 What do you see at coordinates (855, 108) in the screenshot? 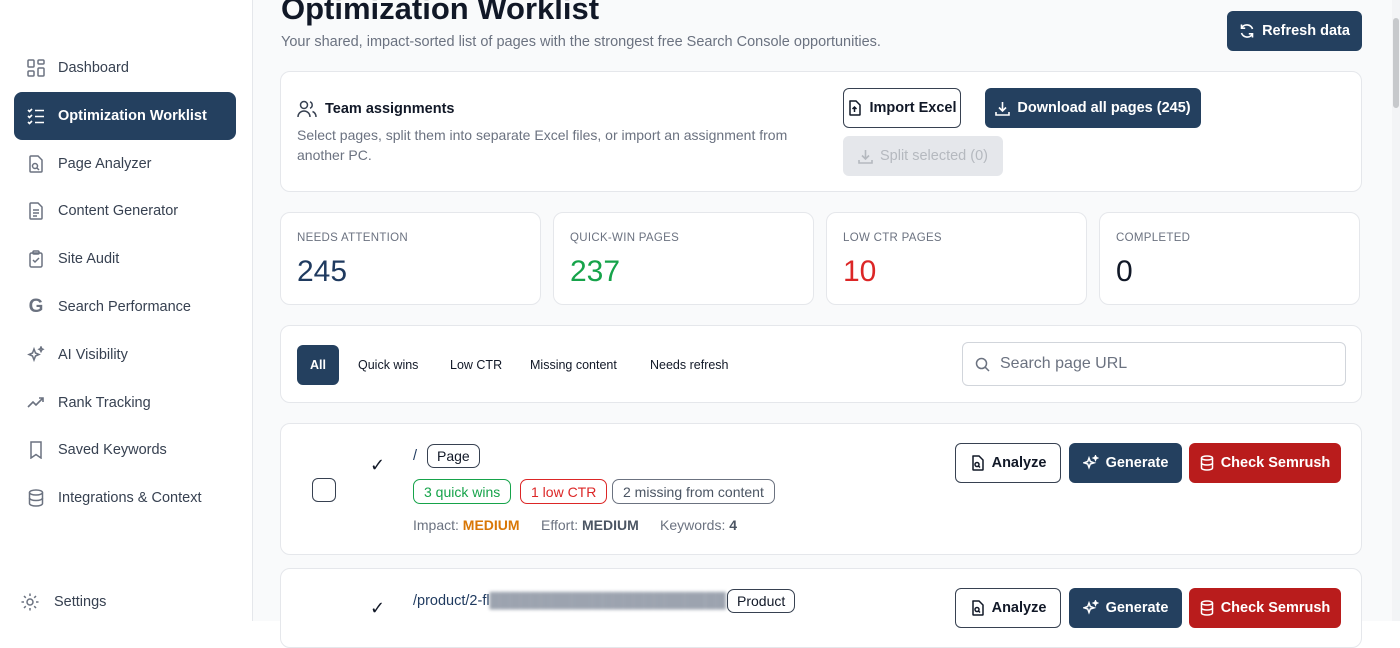
I see `file-upload-icon` at bounding box center [855, 108].